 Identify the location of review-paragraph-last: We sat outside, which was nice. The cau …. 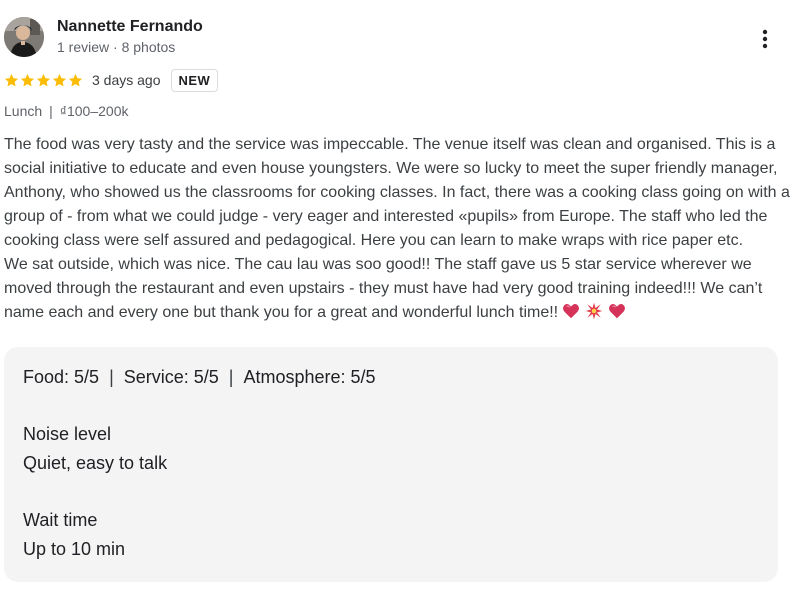
(399, 289).